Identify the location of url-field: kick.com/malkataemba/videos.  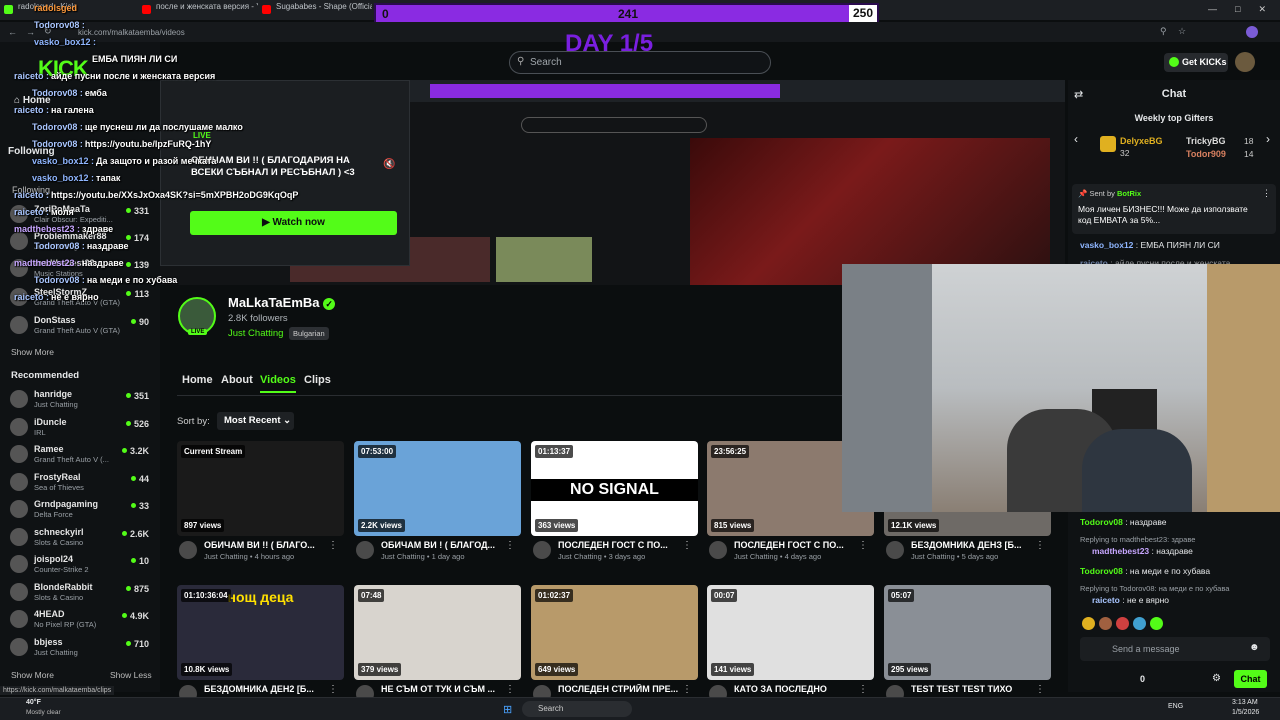
(131, 32).